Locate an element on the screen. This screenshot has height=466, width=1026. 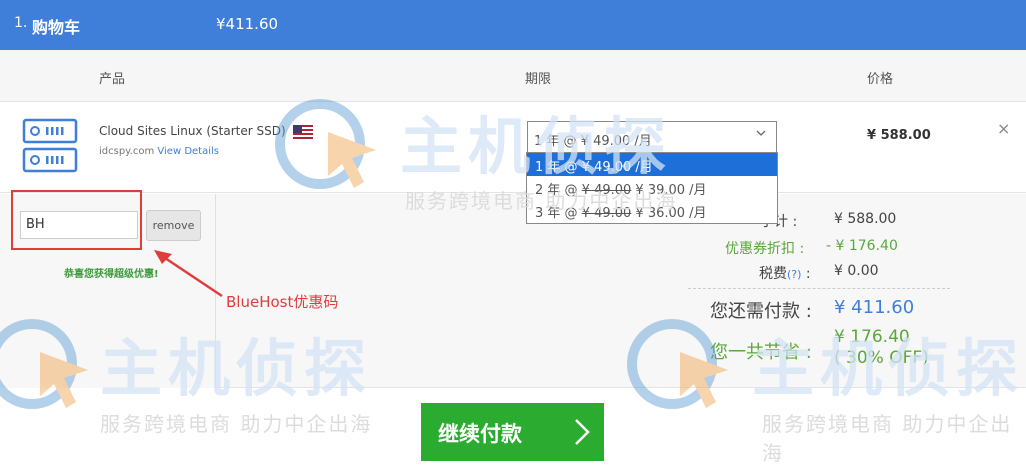
chevron-right-icon is located at coordinates (582, 432).